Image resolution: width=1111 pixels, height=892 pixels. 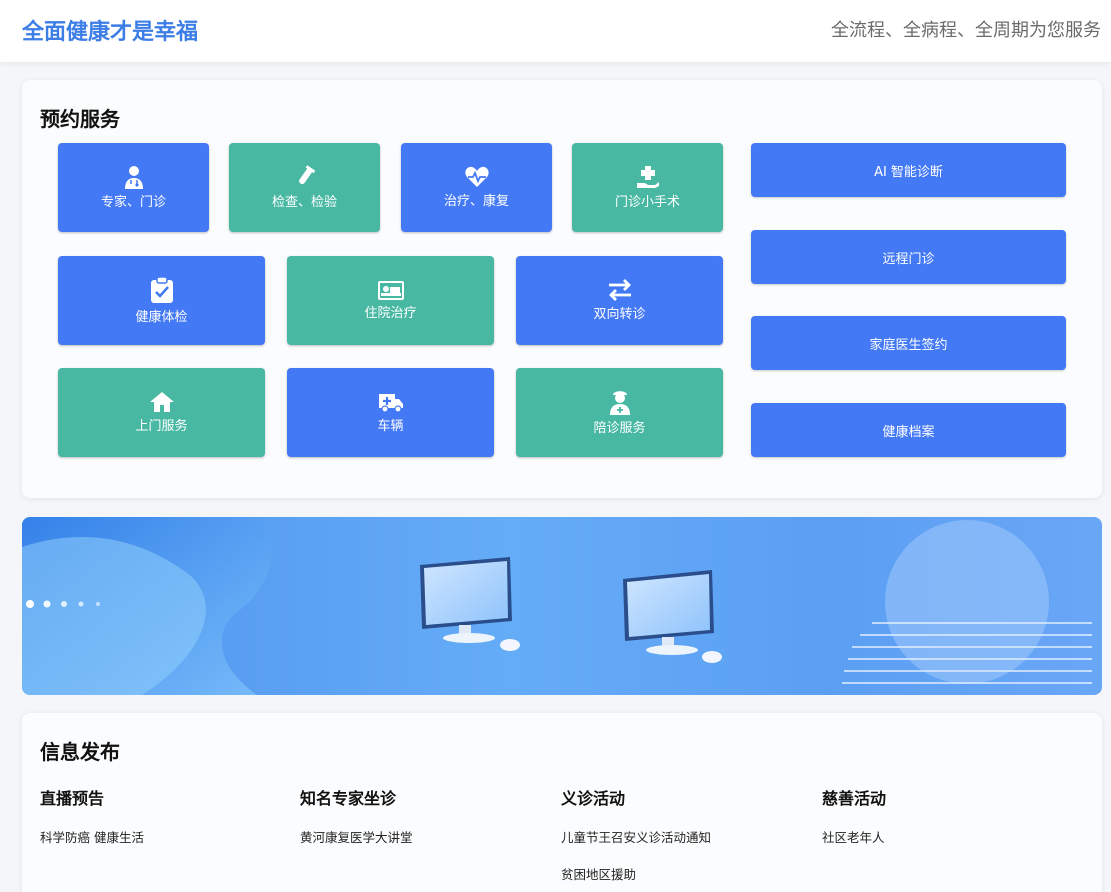 What do you see at coordinates (110, 32) in the screenshot?
I see `site-title: 全面健康才是幸福` at bounding box center [110, 32].